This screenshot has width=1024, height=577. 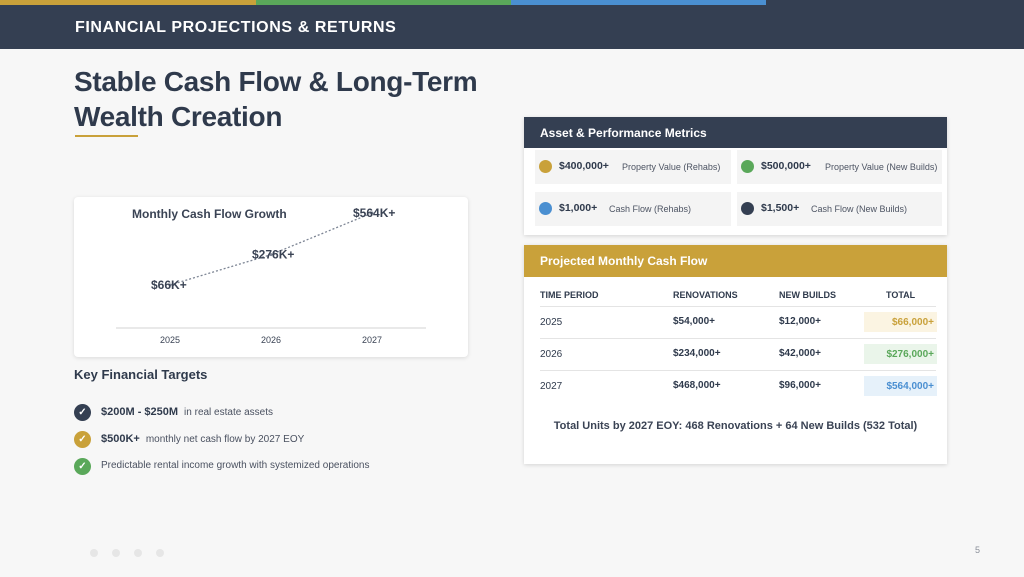 What do you see at coordinates (735, 132) in the screenshot?
I see `metrics-card-heading: Asset & Performance Metrics` at bounding box center [735, 132].